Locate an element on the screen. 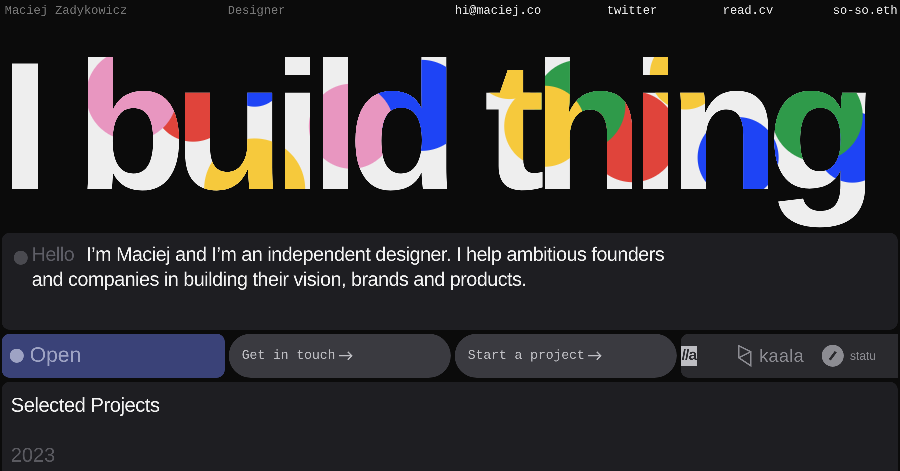 This screenshot has width=900, height=471. cta-button: Get in touch is located at coordinates (340, 356).